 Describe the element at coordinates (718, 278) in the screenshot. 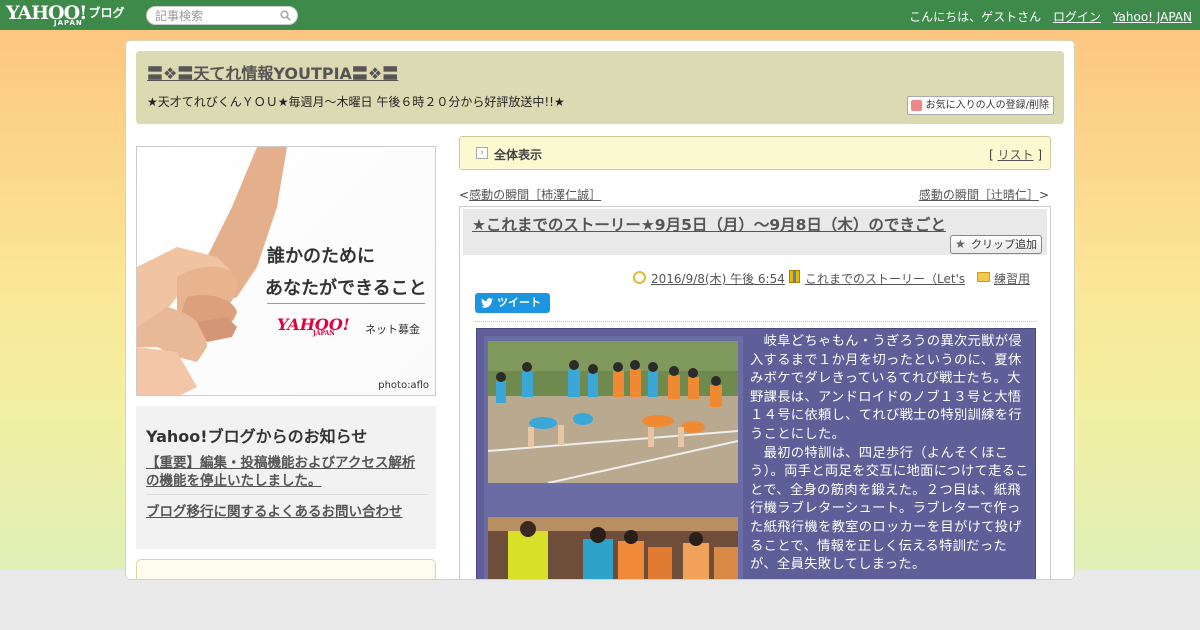

I see `article-date-link: 2016/9/8(木) 午後 6:54` at that location.